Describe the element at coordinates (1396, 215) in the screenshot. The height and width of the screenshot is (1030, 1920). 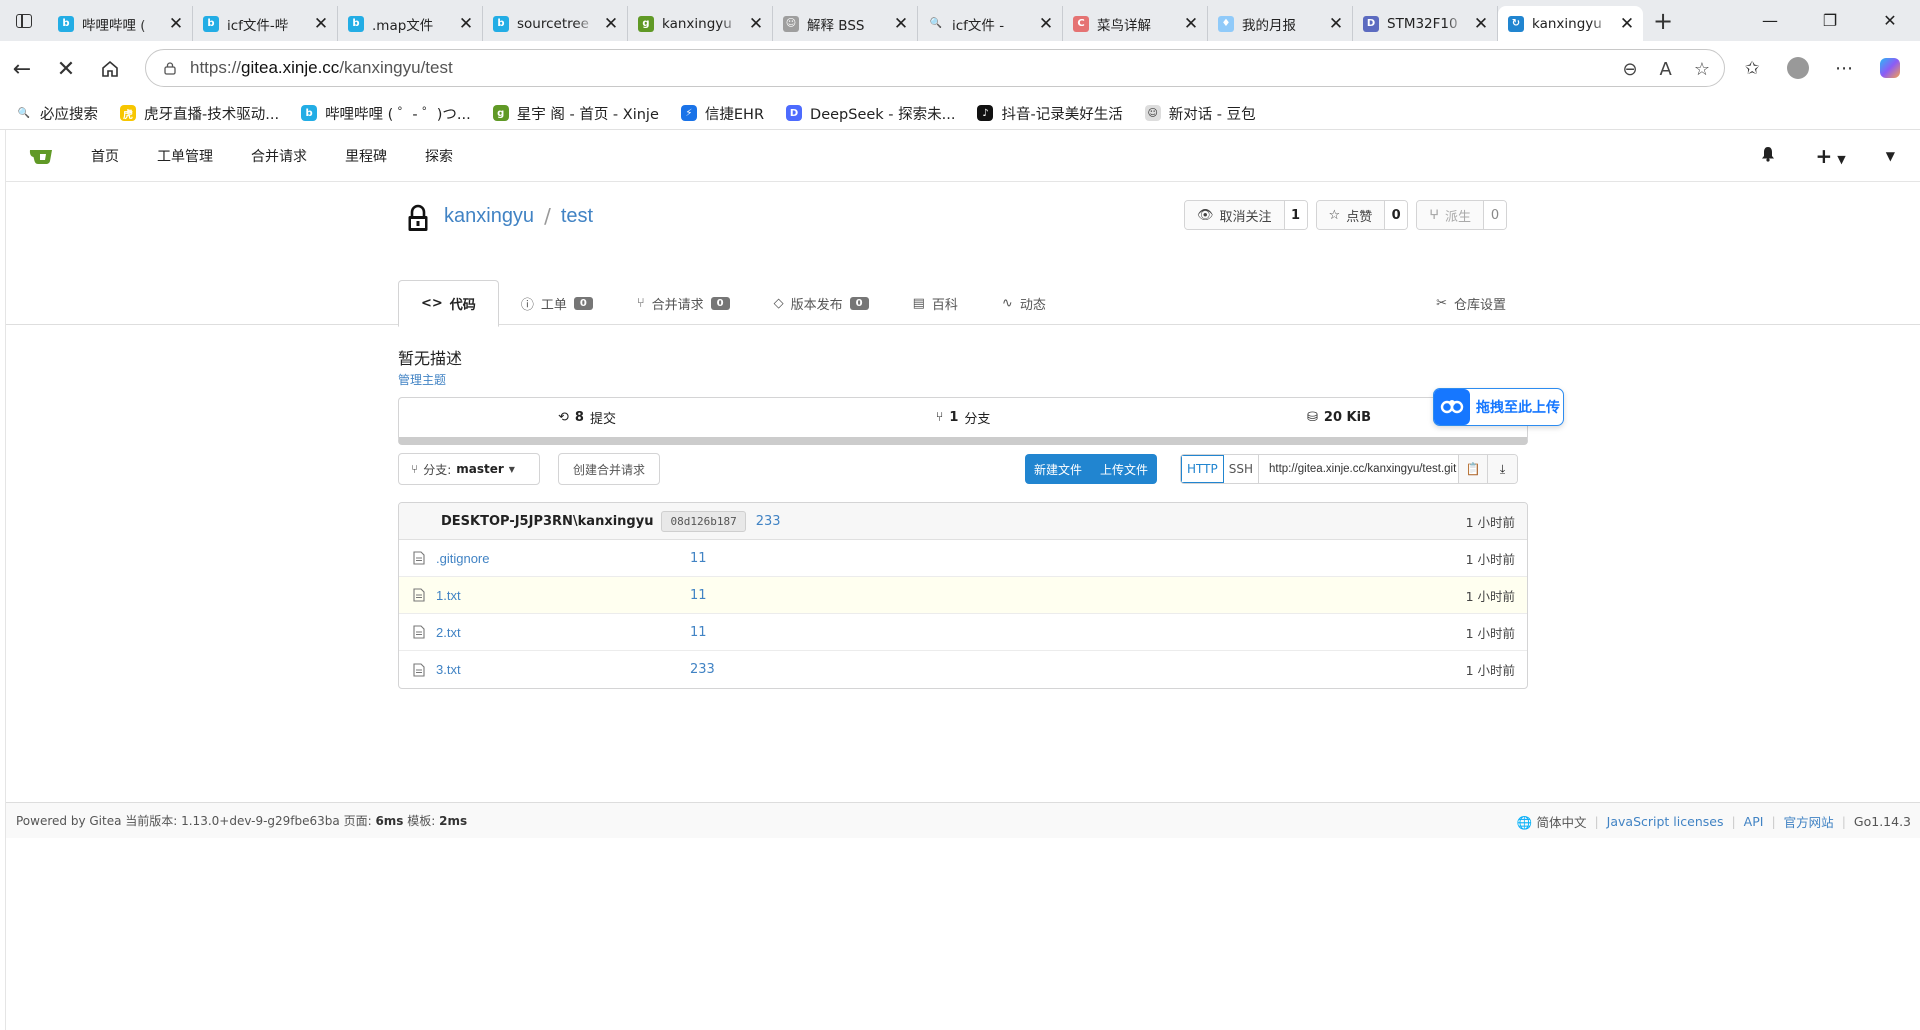
I see `star-count: 0` at that location.